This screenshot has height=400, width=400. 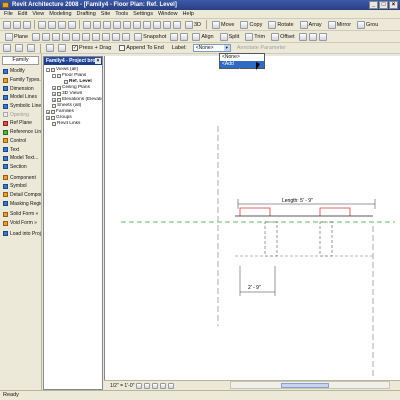 I want to click on design-tool-solid-form: Solid Form », so click(x=20, y=214).